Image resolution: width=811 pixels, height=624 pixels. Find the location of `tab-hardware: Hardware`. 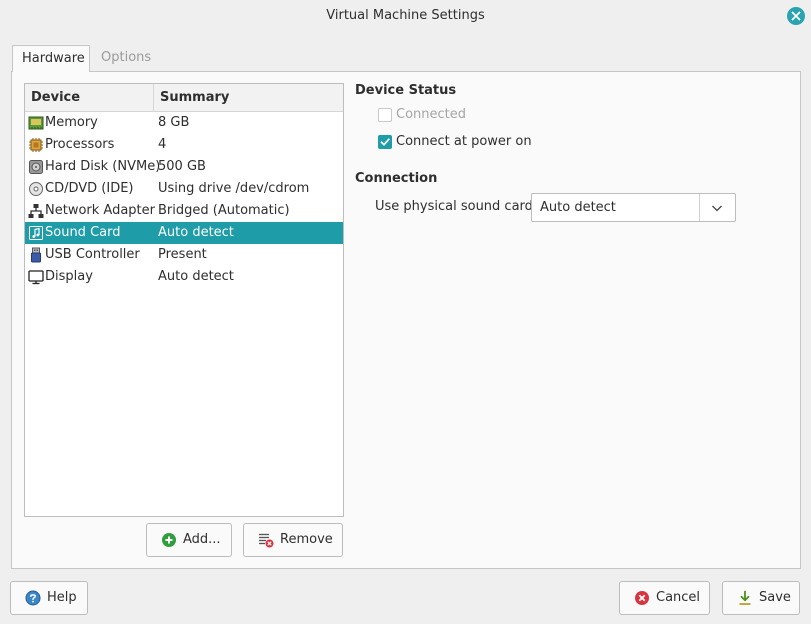

tab-hardware: Hardware is located at coordinates (51, 58).